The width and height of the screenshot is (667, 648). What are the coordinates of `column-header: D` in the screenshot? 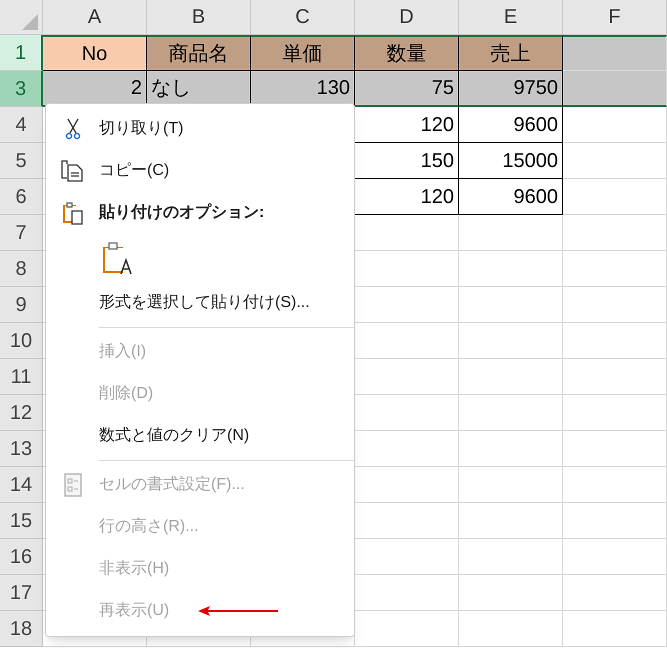 It's located at (407, 17).